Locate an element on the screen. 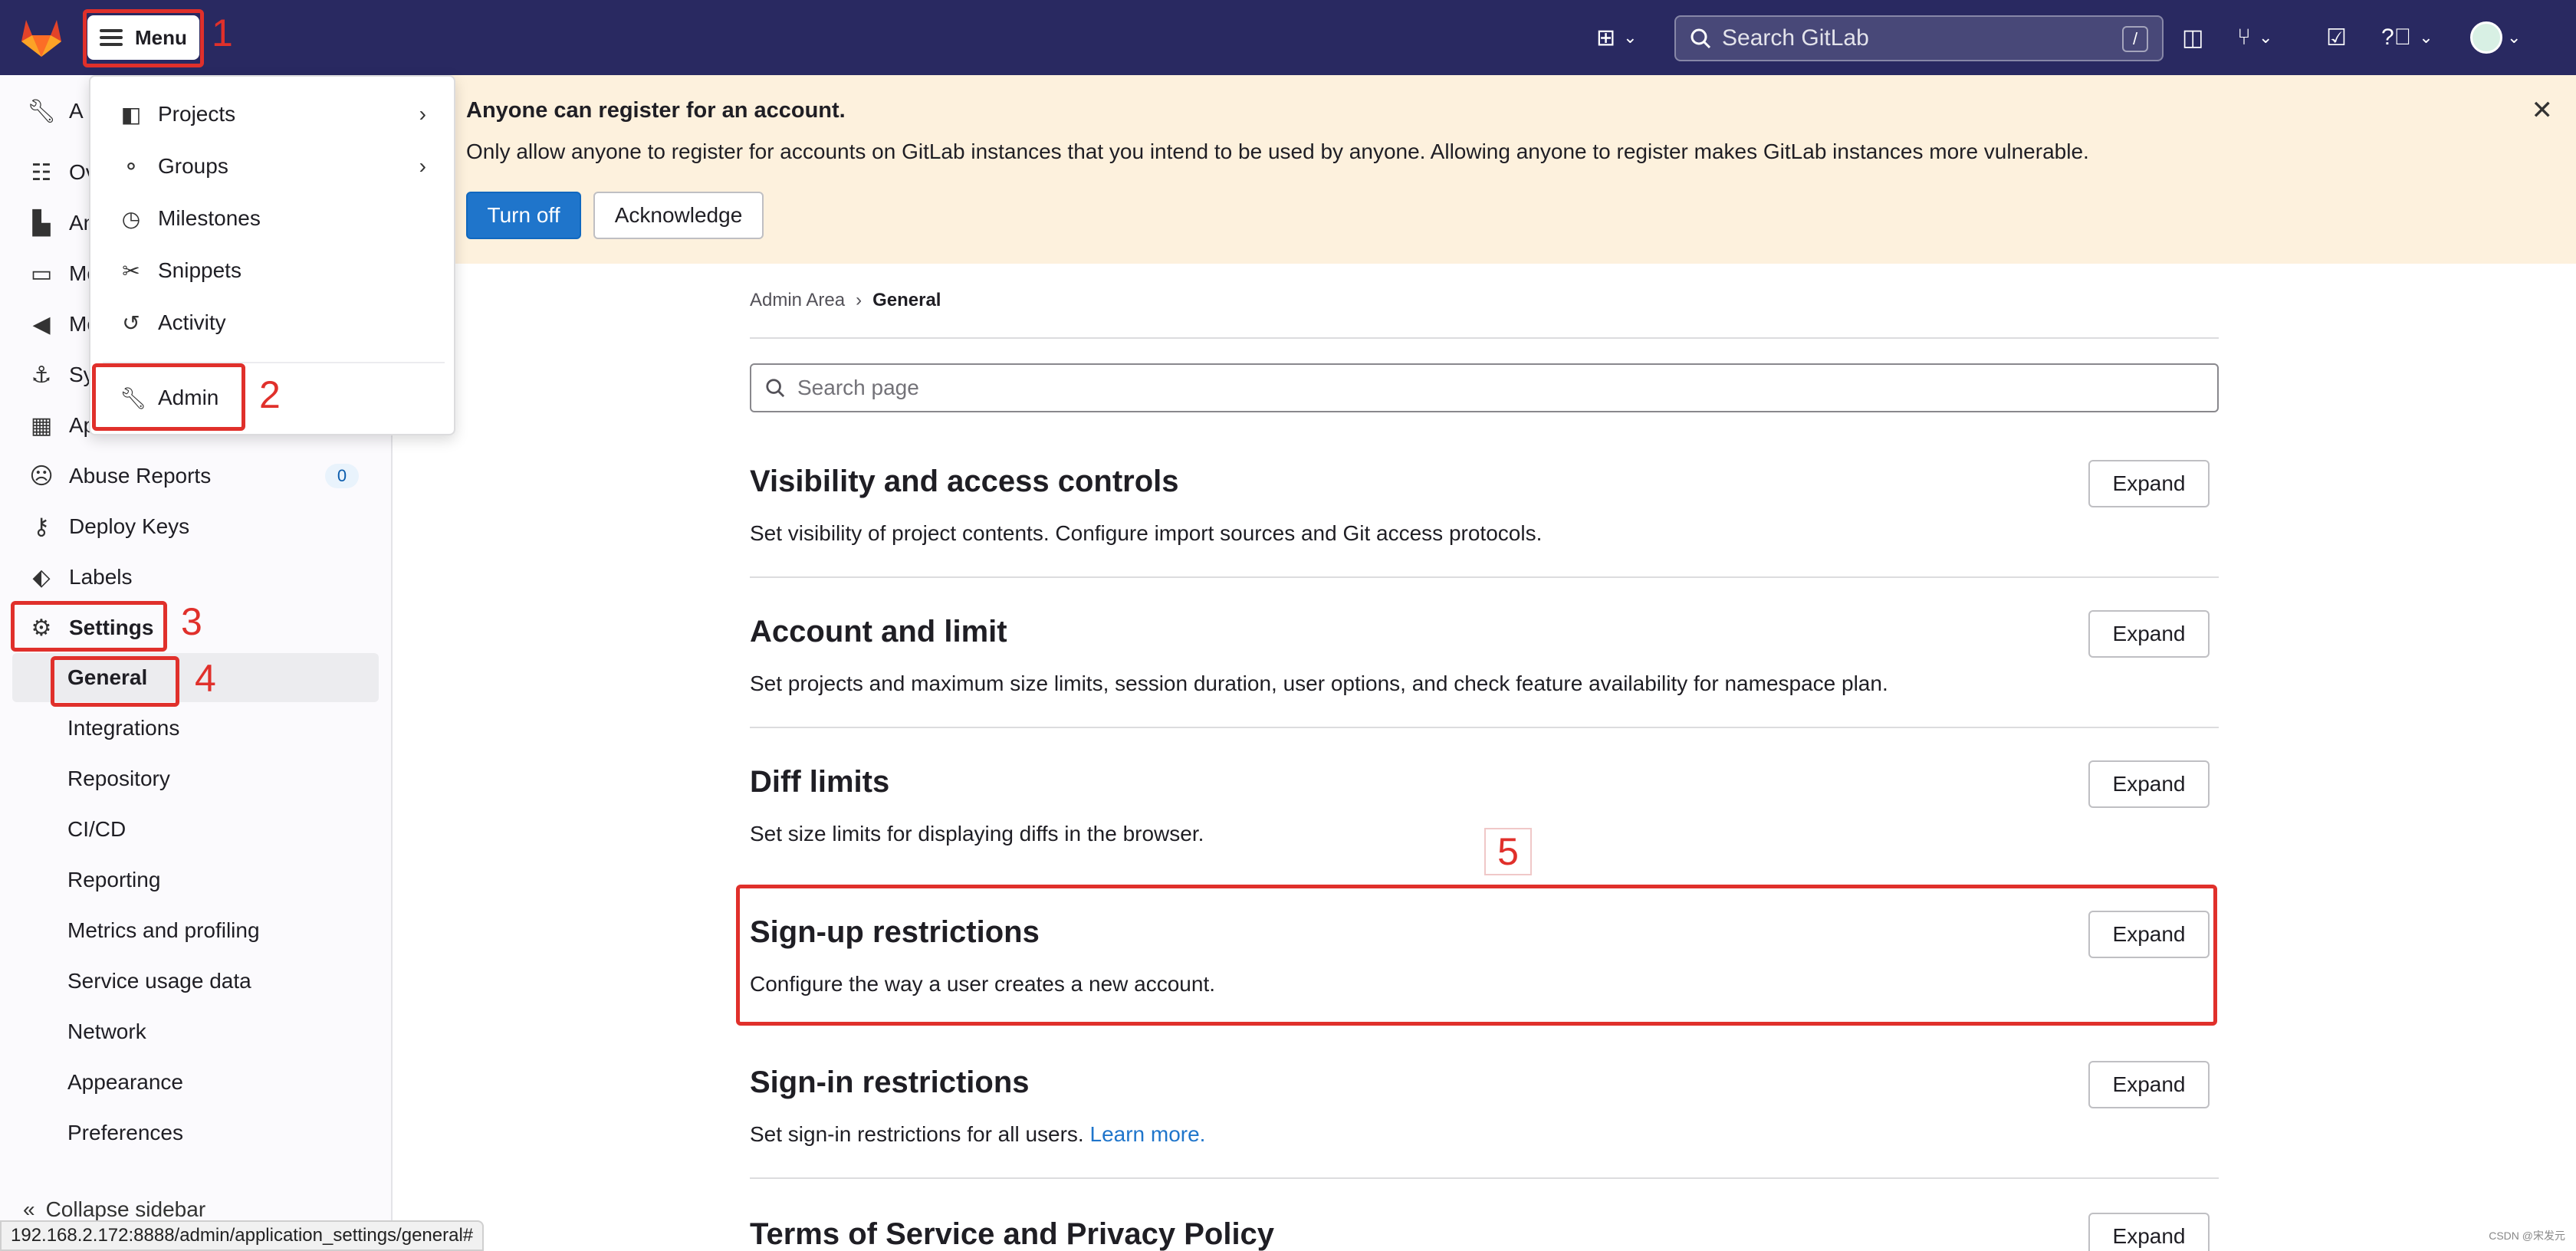 The width and height of the screenshot is (2576, 1251). plus-square-icon: ⊞ is located at coordinates (1606, 38).